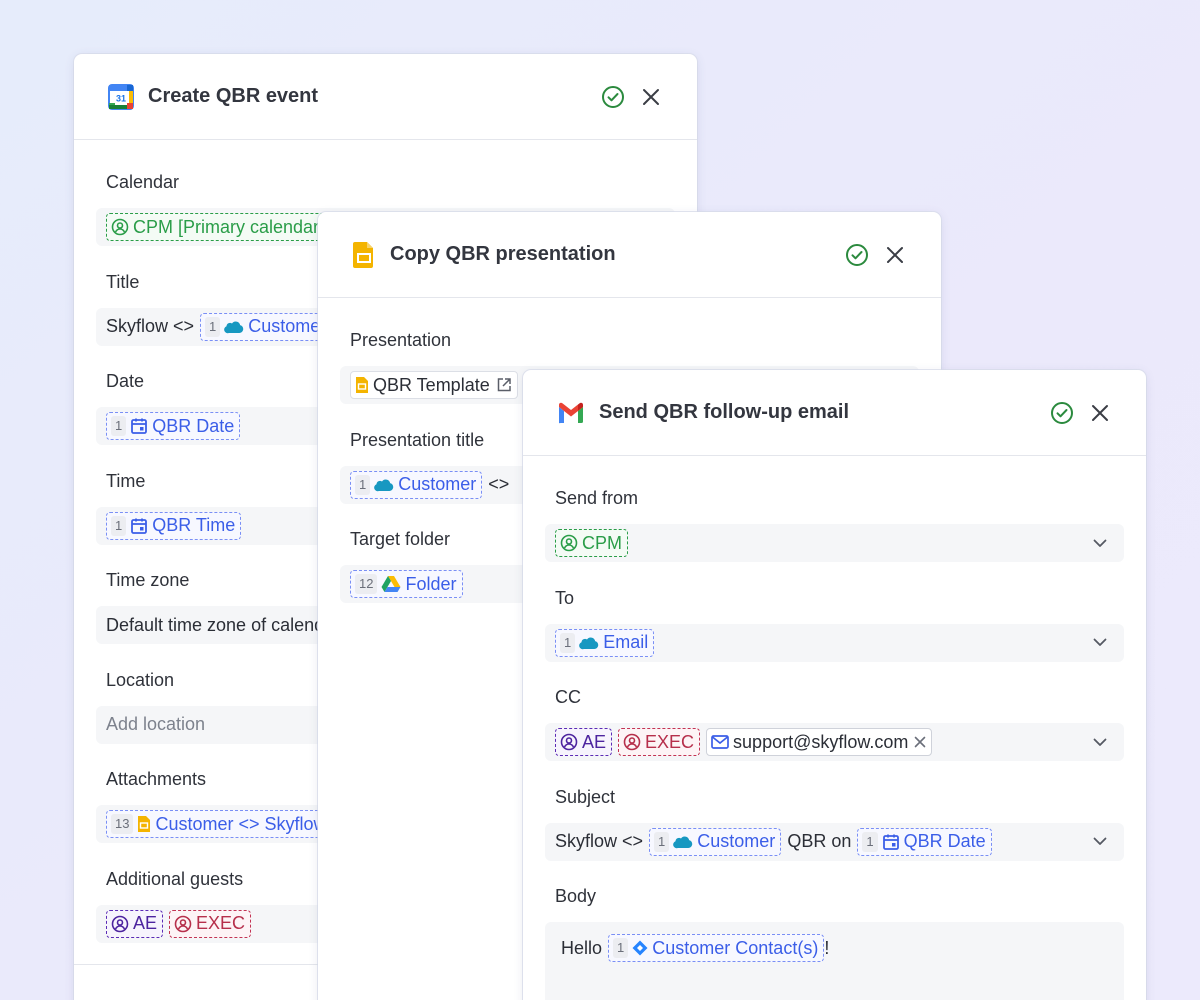 The image size is (1200, 1000). I want to click on remove-chip-icon, so click(920, 742).